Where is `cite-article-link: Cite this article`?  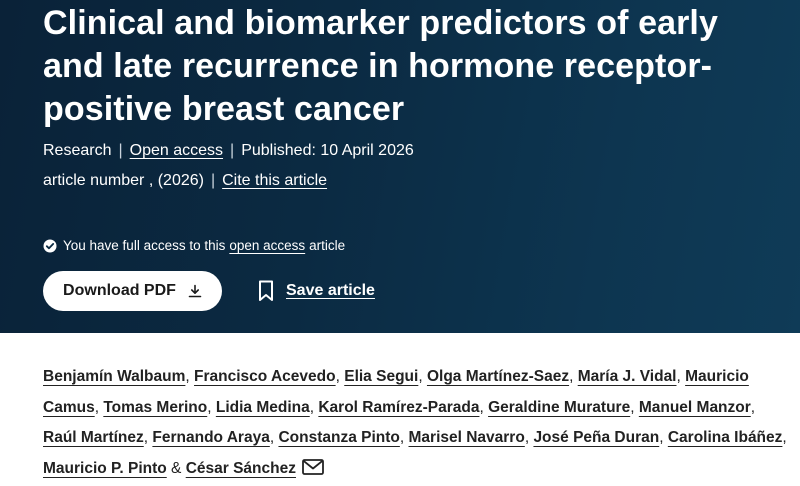 cite-article-link: Cite this article is located at coordinates (274, 180).